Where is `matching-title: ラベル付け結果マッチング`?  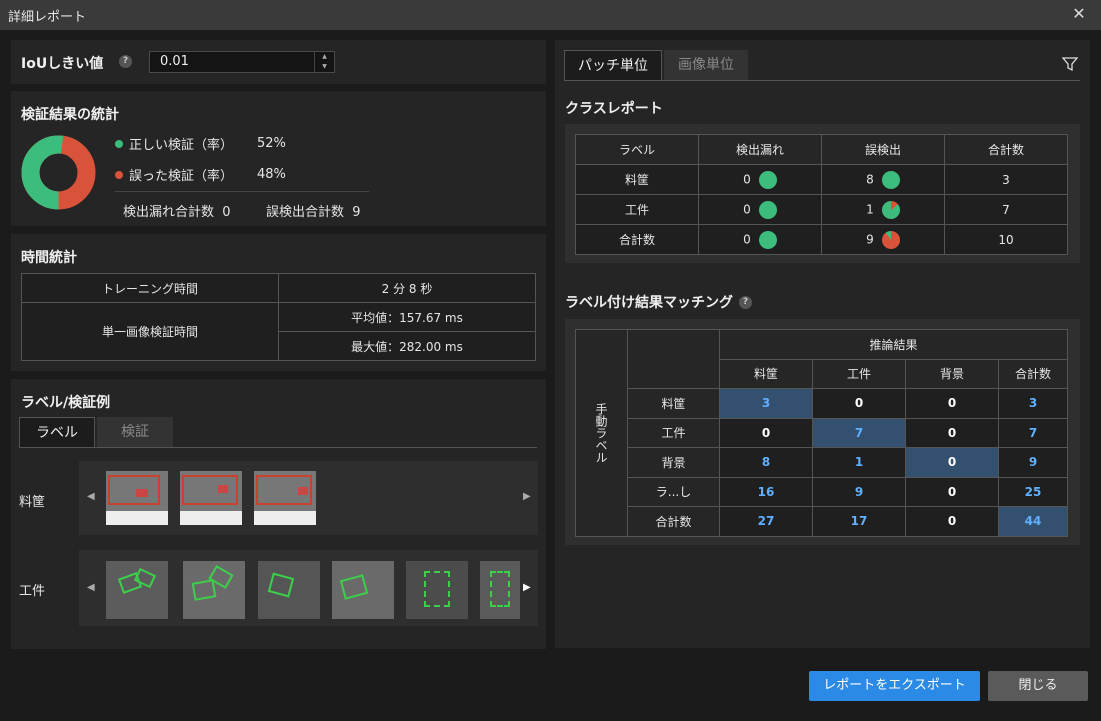 matching-title: ラベル付け結果マッチング is located at coordinates (649, 303).